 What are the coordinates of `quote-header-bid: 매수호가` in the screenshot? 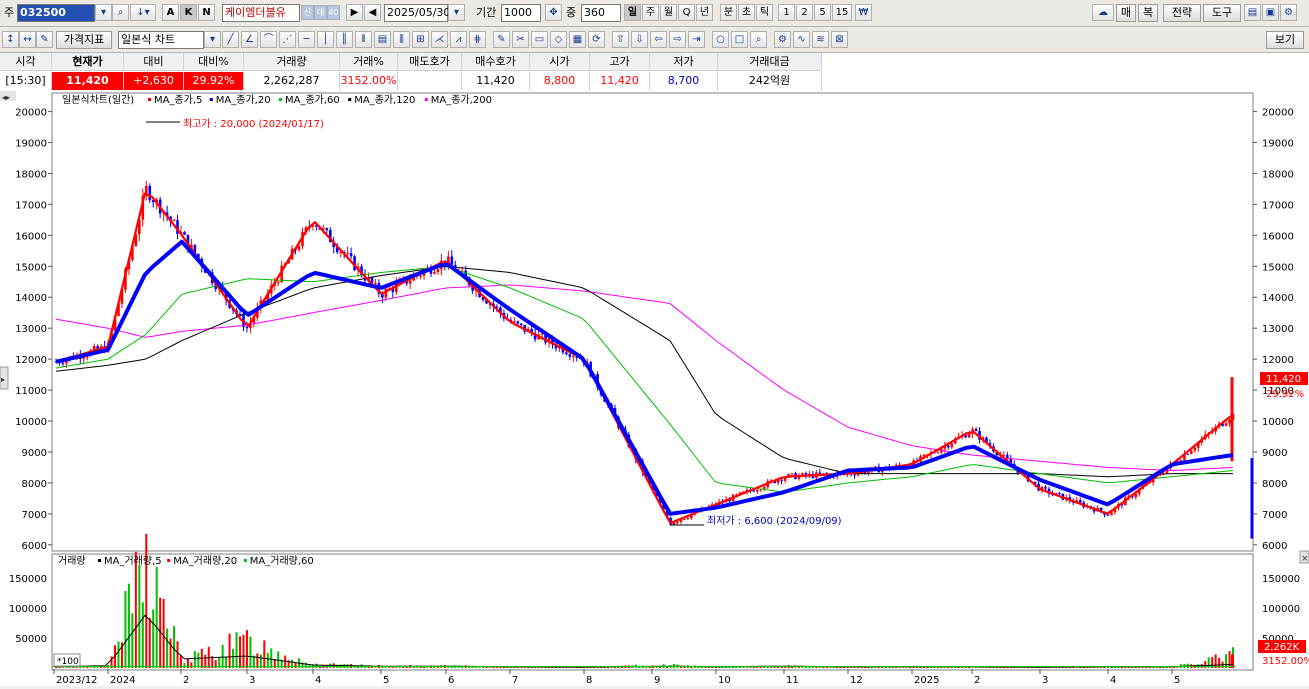 It's located at (496, 62).